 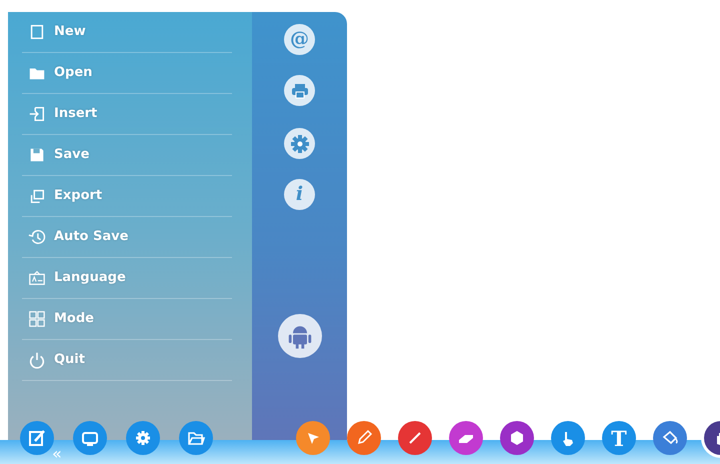 I want to click on menu-item: New, so click(x=70, y=32).